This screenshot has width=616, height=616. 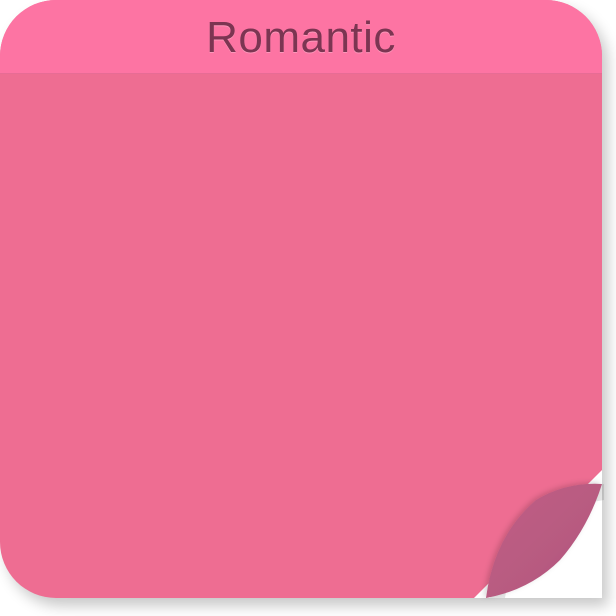 I want to click on note-header: Romantic, so click(x=301, y=37).